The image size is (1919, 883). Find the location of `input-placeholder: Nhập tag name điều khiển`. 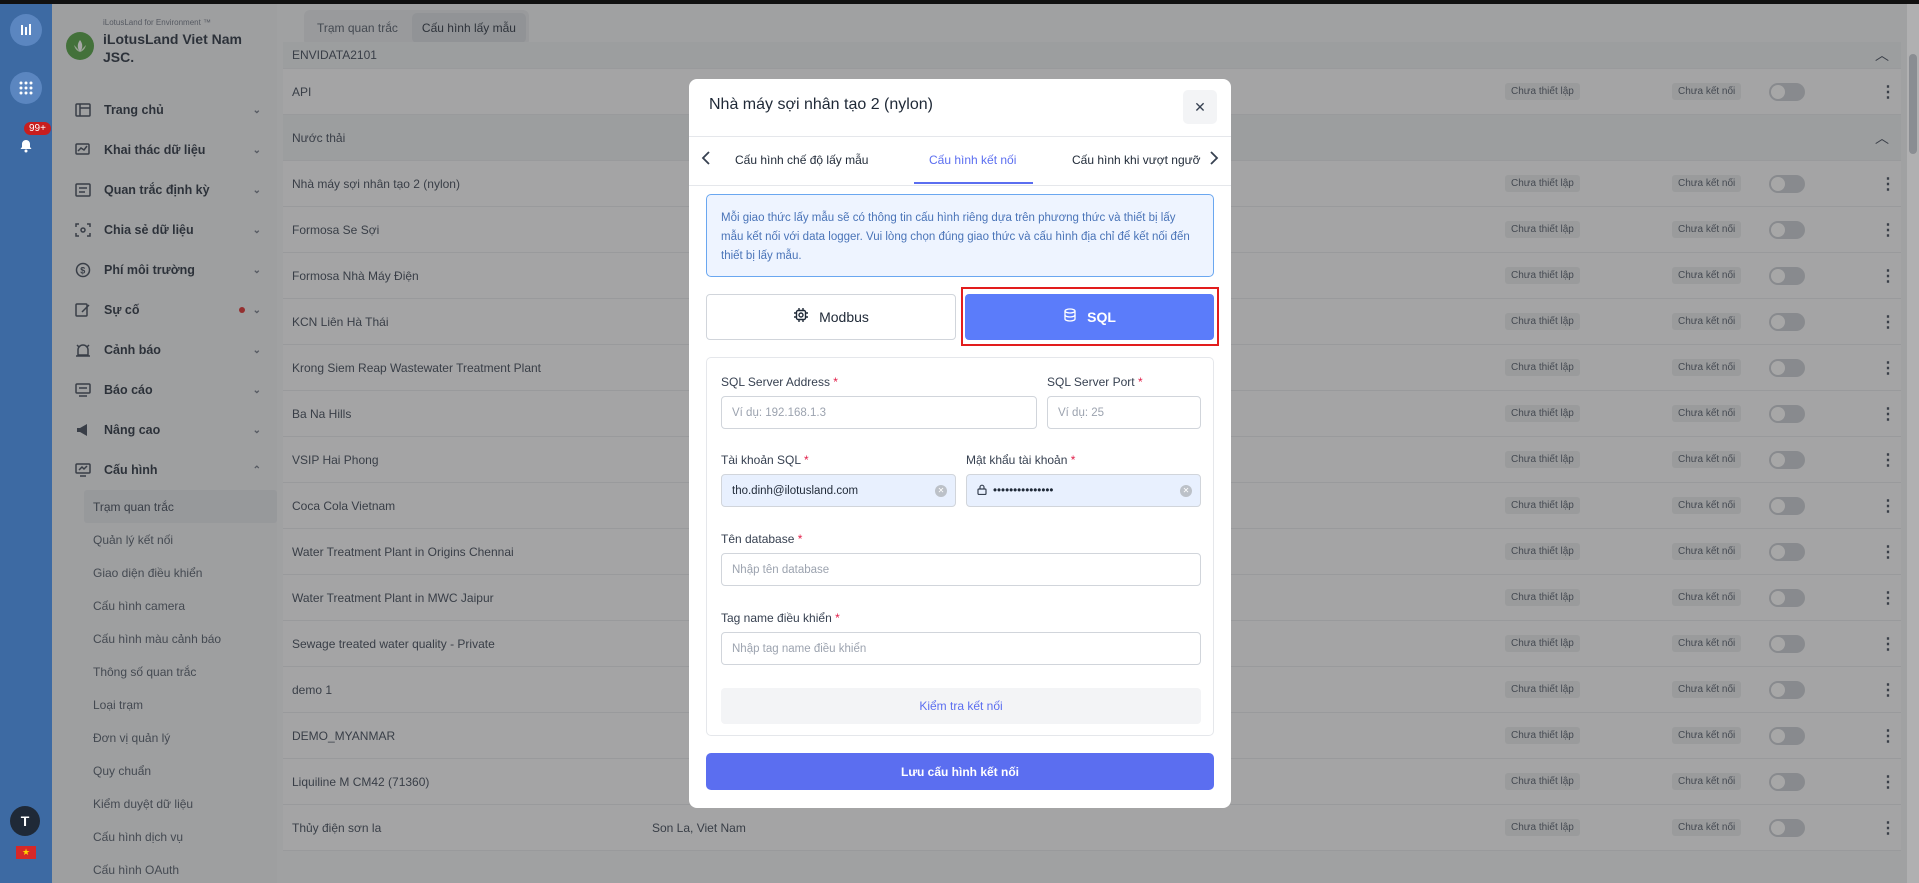

input-placeholder: Nhập tag name điều khiển is located at coordinates (799, 648).